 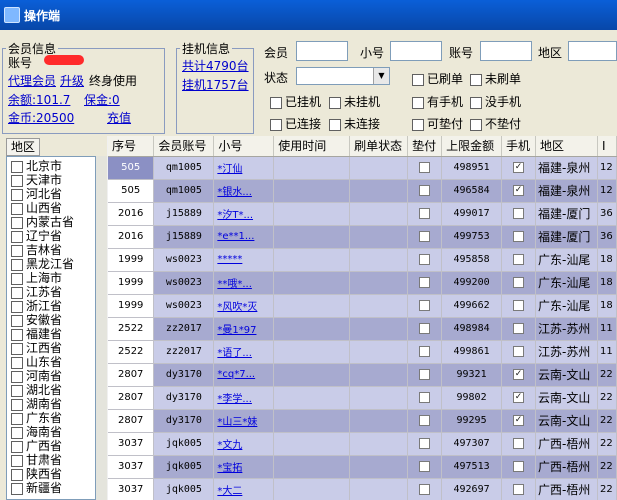 I want to click on has-phone-checkbox: 有手机, so click(x=437, y=101).